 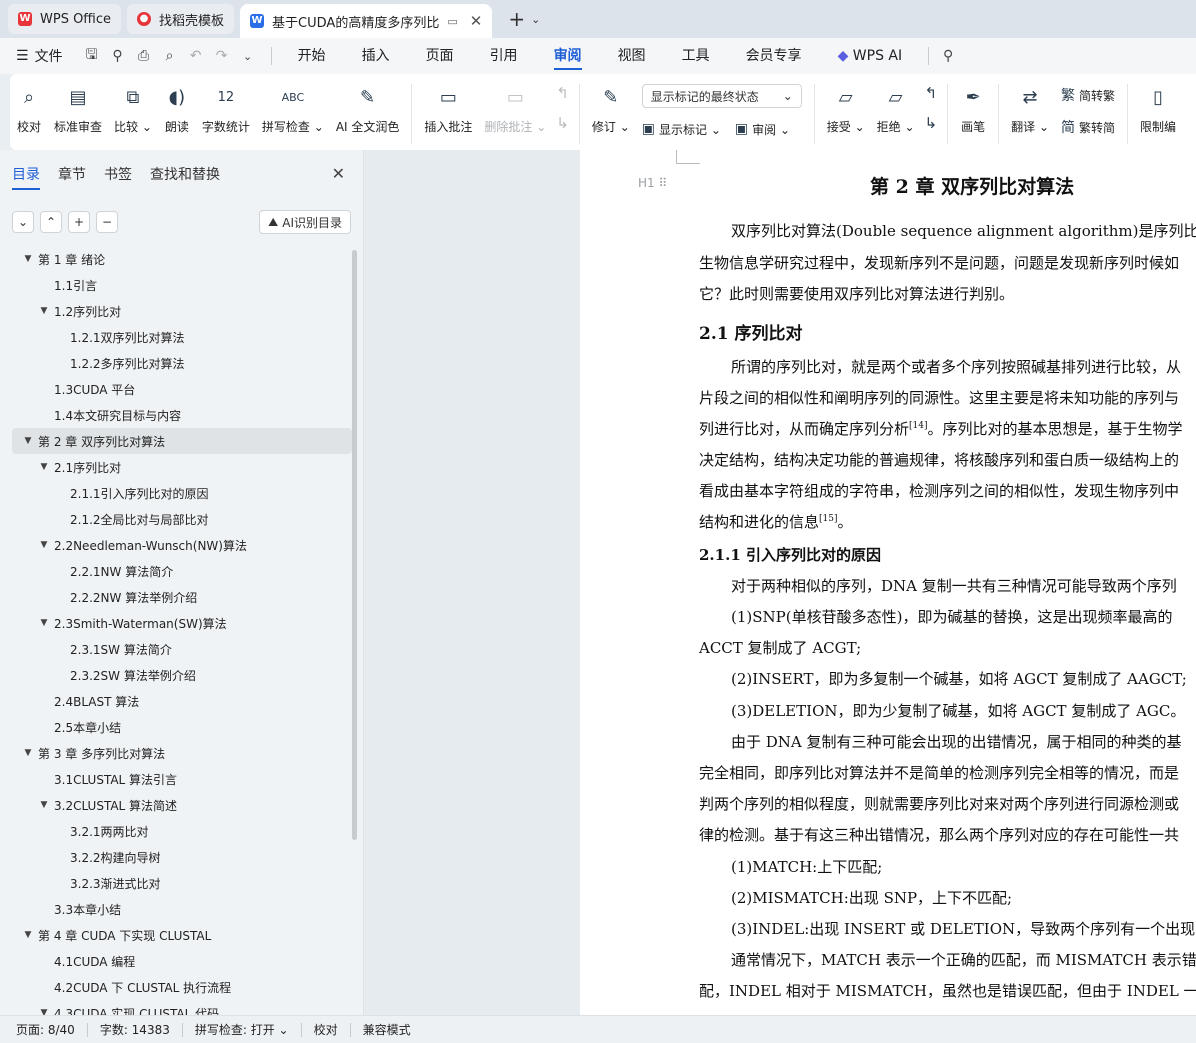 What do you see at coordinates (185, 177) in the screenshot?
I see `tab-find-replace: 查找和替换` at bounding box center [185, 177].